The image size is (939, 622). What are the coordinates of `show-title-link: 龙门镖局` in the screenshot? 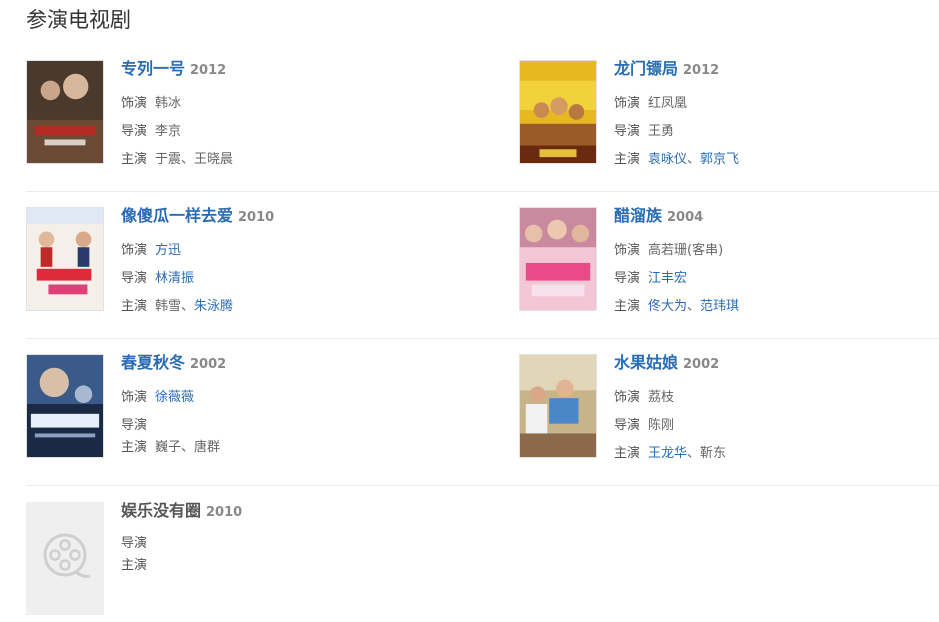 It's located at (646, 68).